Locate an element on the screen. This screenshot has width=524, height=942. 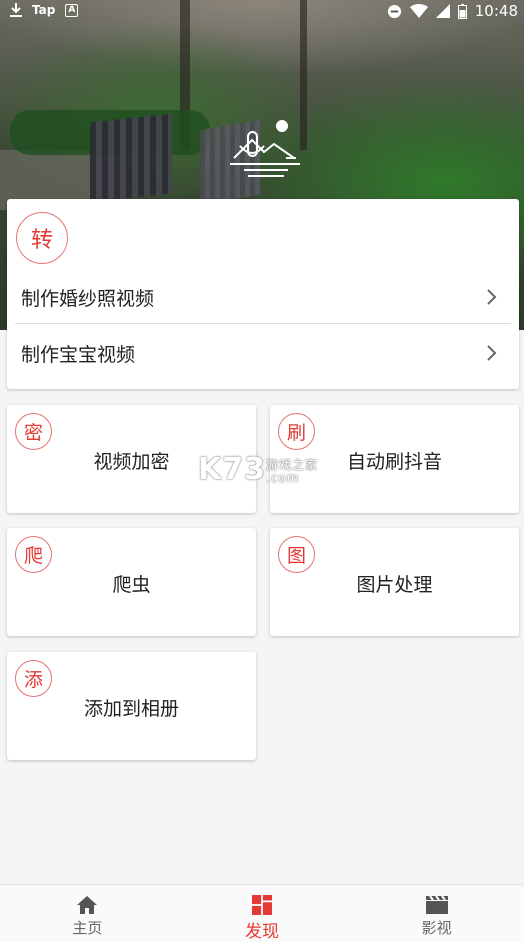
nav-label: 发现 is located at coordinates (262, 932).